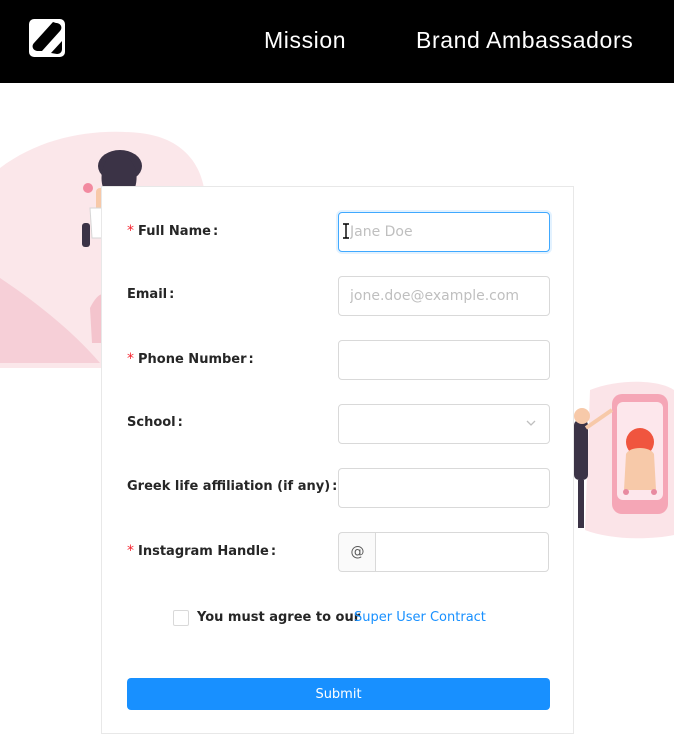 Image resolution: width=674 pixels, height=744 pixels. What do you see at coordinates (357, 552) in the screenshot?
I see `at-prefix: @` at bounding box center [357, 552].